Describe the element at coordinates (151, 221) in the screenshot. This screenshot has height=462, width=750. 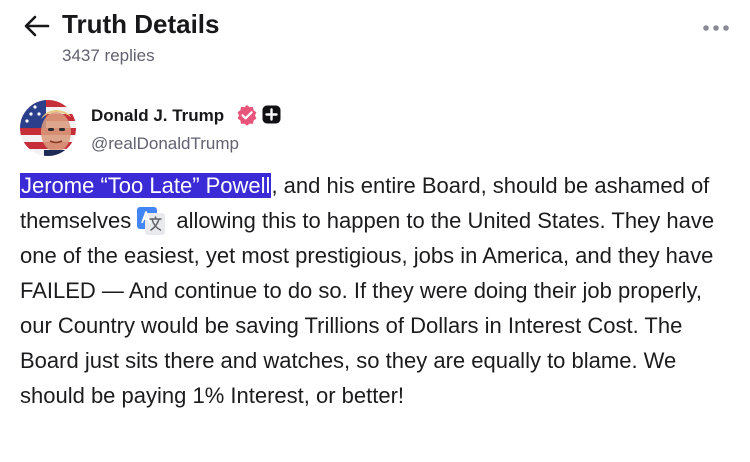
I see `google-translate-icon` at that location.